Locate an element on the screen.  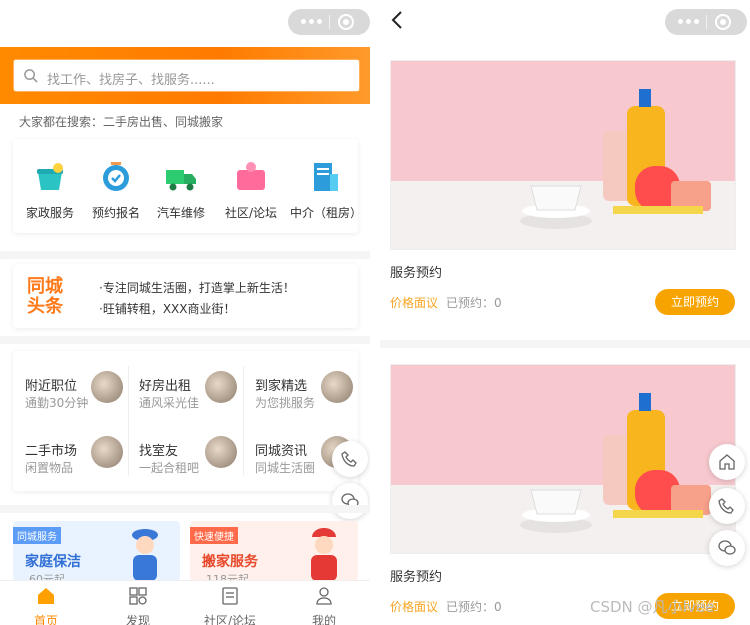
feature-house-rent: 好房出租 通风采光佳 is located at coordinates (194, 401).